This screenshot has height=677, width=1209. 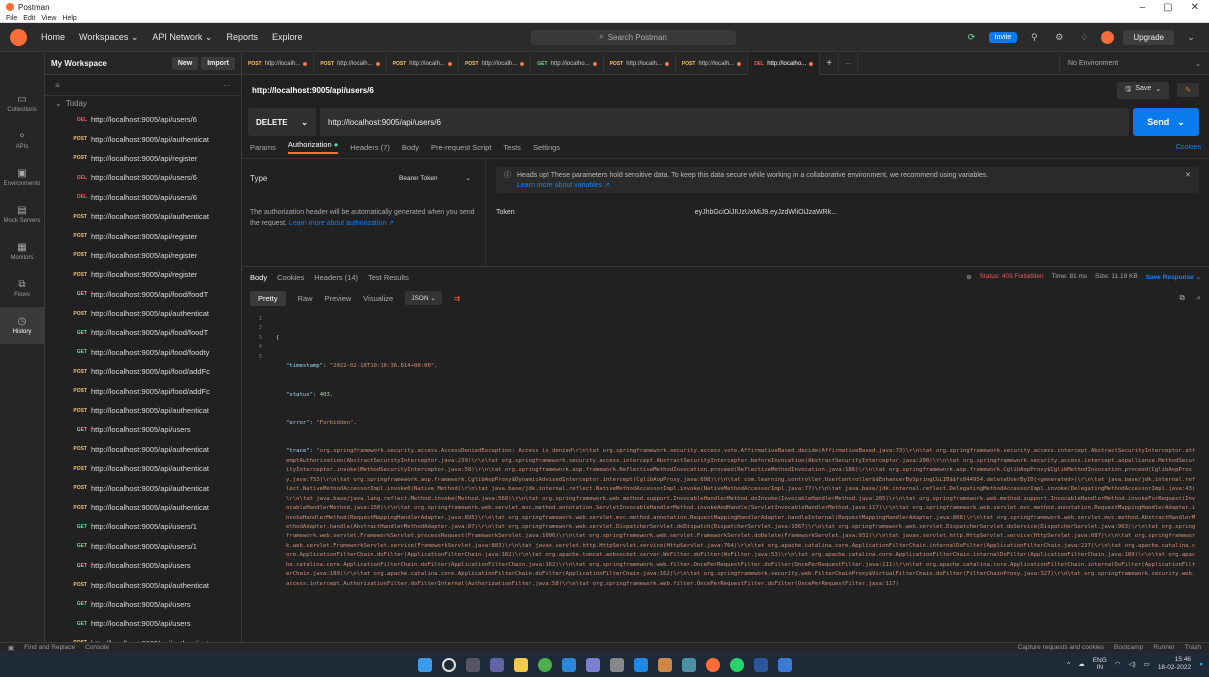 I want to click on auth-learn-more-link: Learn more about authorization ↗, so click(x=341, y=223).